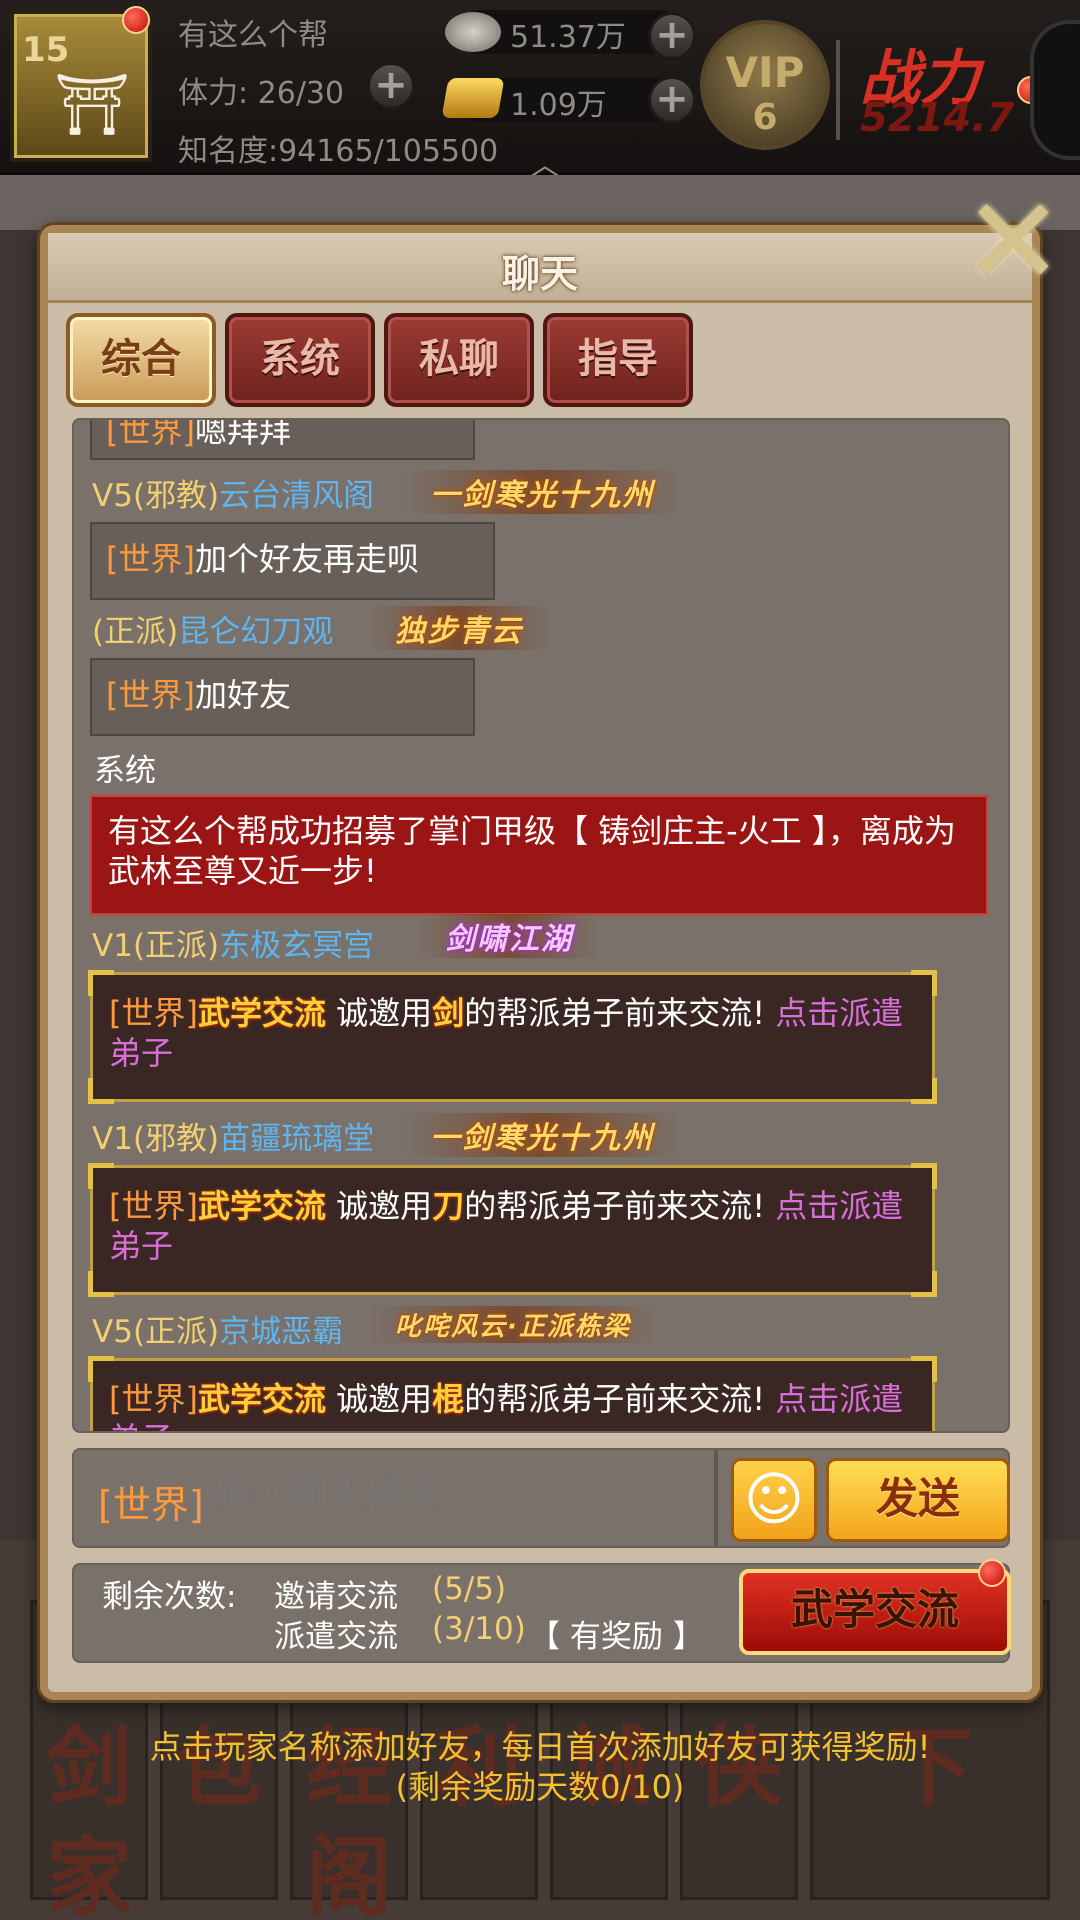 Image resolution: width=1080 pixels, height=1920 pixels. What do you see at coordinates (448, 1399) in the screenshot?
I see `weapon-tag: 棍` at bounding box center [448, 1399].